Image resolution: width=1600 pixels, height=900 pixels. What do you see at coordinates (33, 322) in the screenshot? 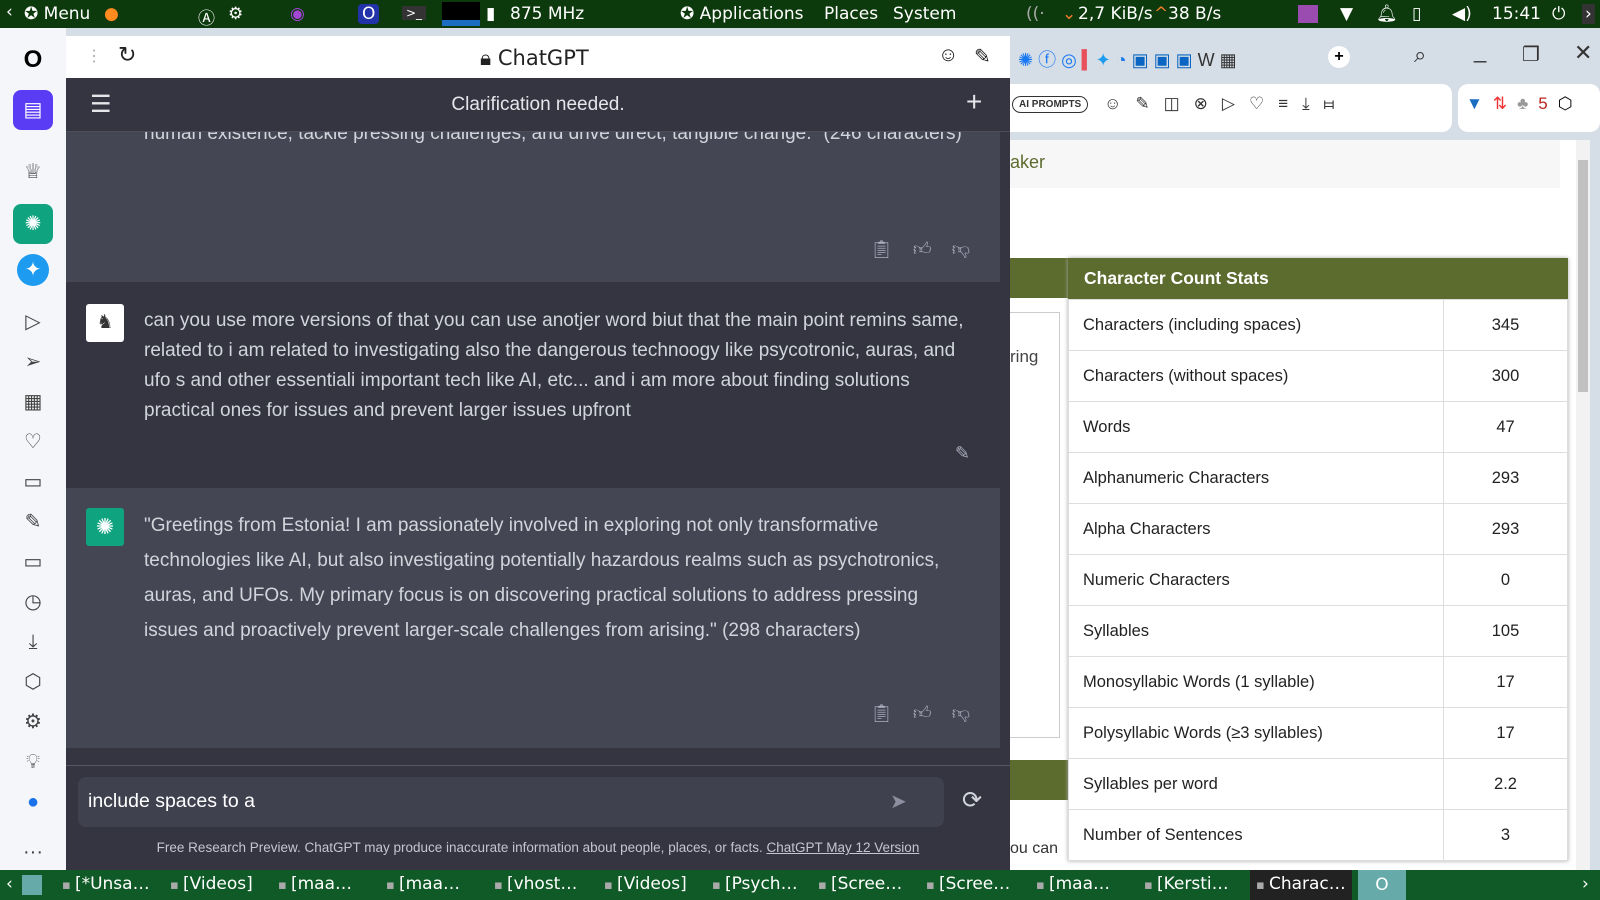
I see `player-icon: ▷` at bounding box center [33, 322].